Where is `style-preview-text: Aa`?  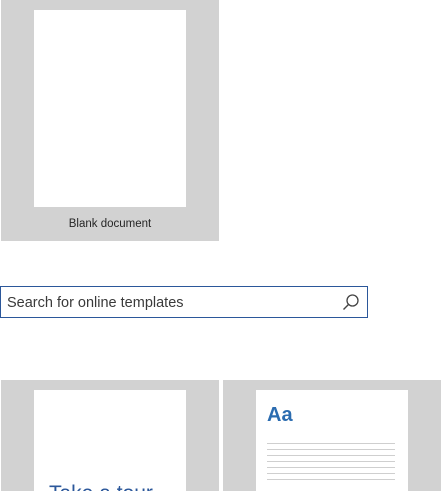
style-preview-text: Aa is located at coordinates (280, 415).